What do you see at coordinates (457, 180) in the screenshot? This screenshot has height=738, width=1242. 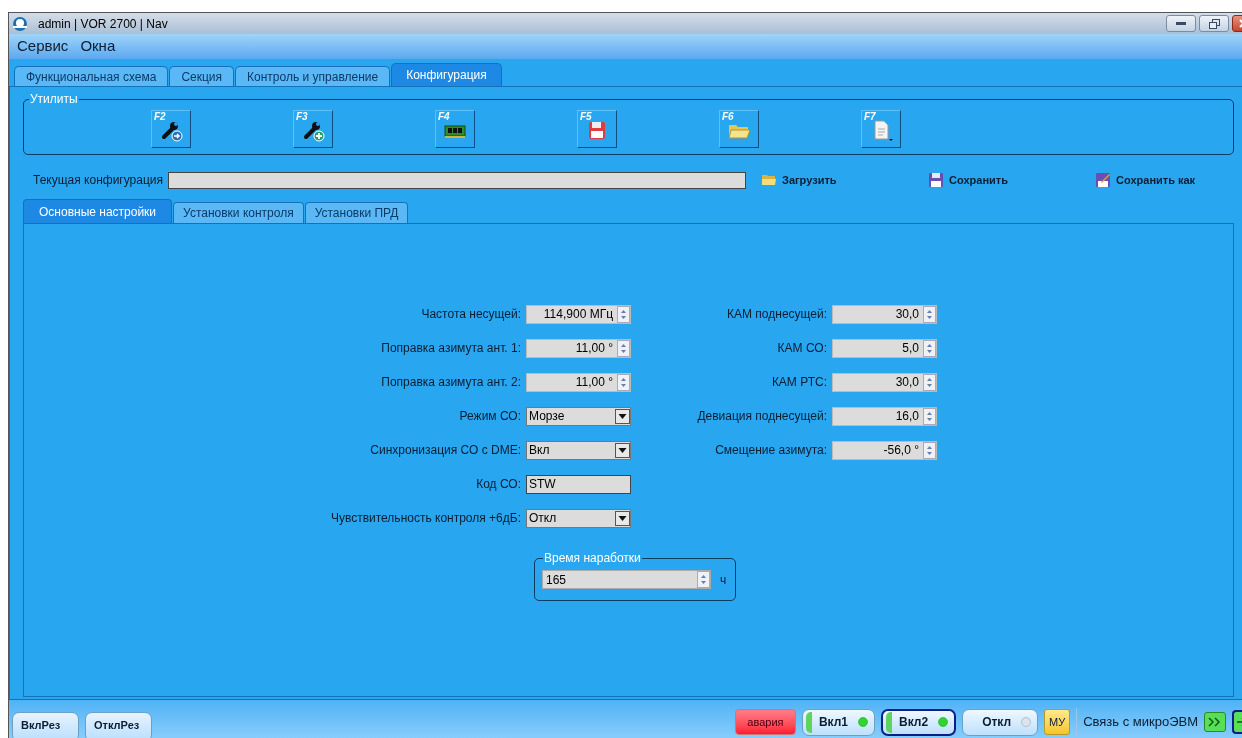 I see `config-field` at bounding box center [457, 180].